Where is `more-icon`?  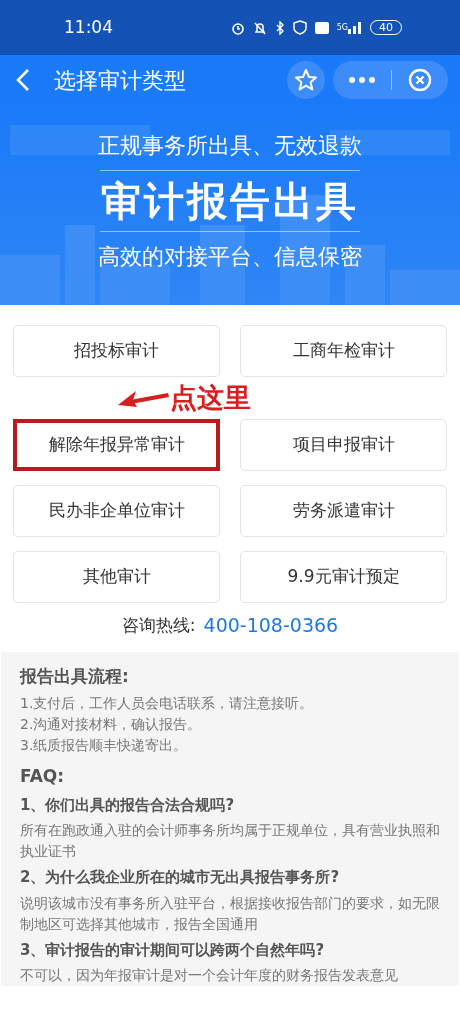 more-icon is located at coordinates (362, 80).